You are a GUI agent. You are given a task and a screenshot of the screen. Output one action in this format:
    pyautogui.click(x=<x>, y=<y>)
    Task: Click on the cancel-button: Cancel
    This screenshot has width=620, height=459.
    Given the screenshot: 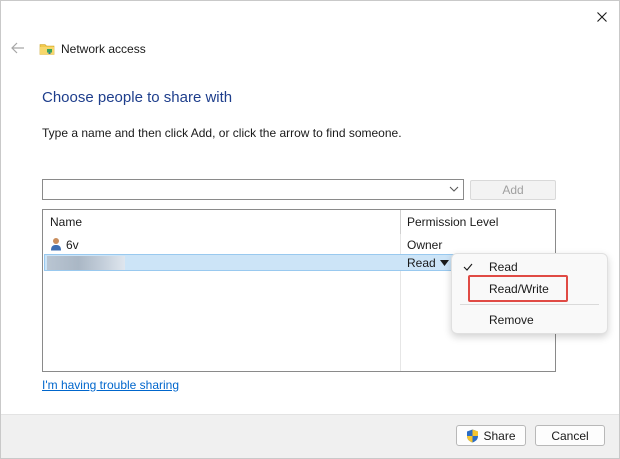 What is the action you would take?
    pyautogui.click(x=570, y=435)
    